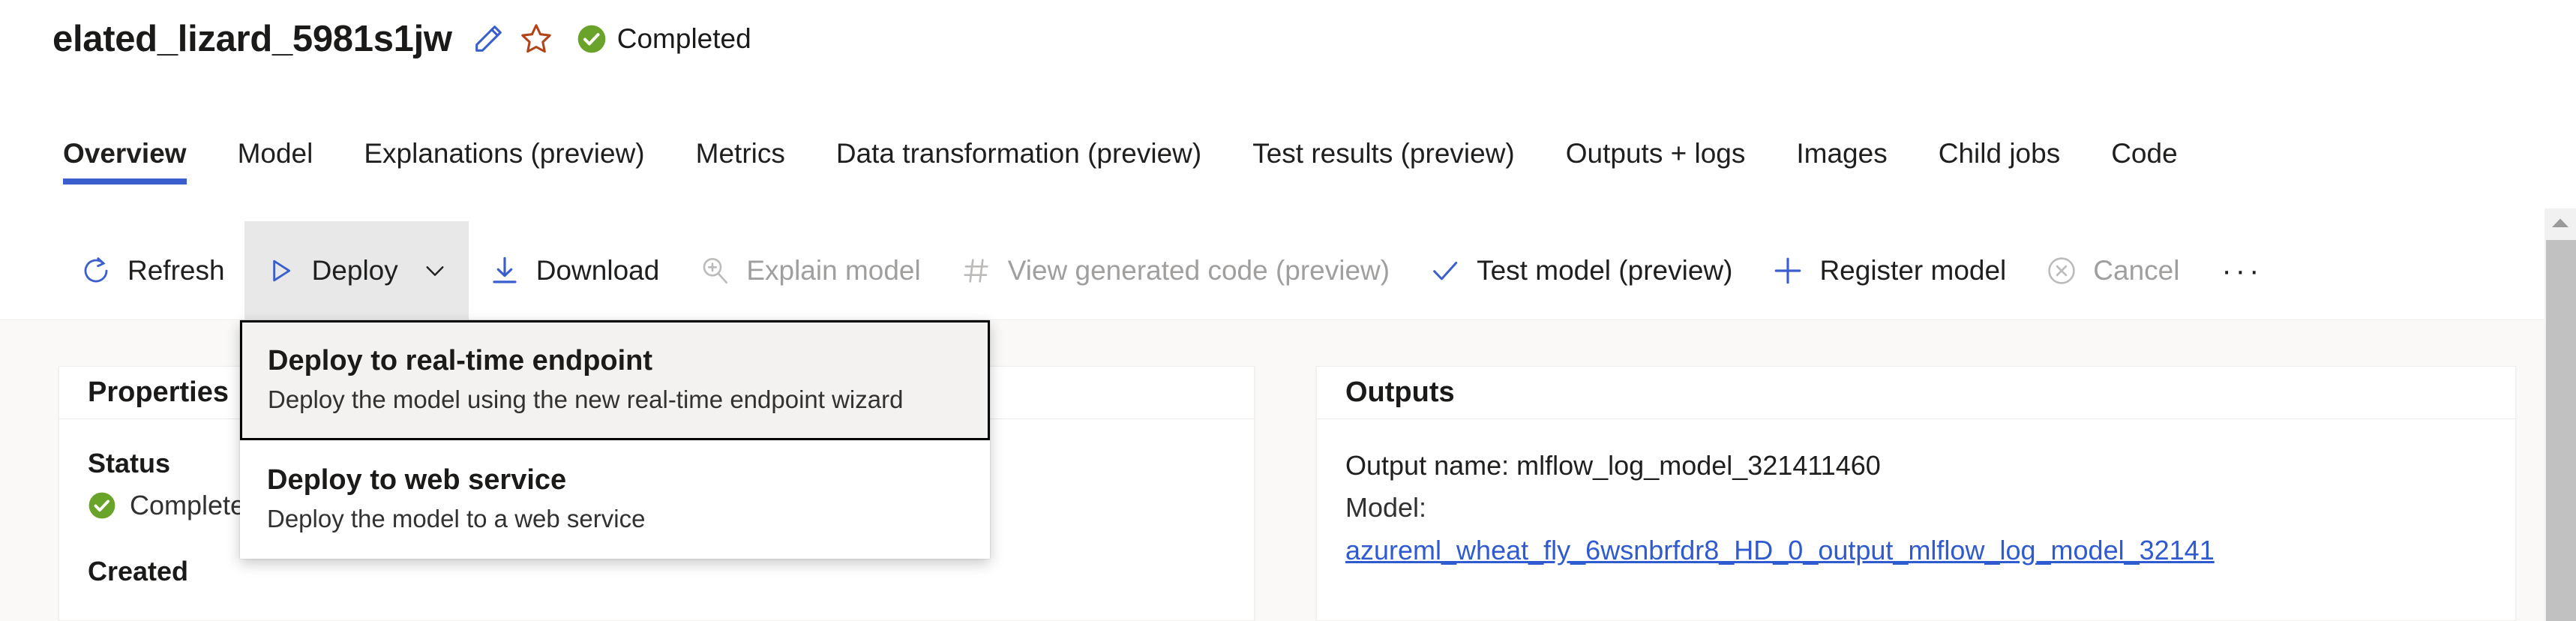 The height and width of the screenshot is (621, 2576). I want to click on register-model-label: Register model, so click(1913, 270).